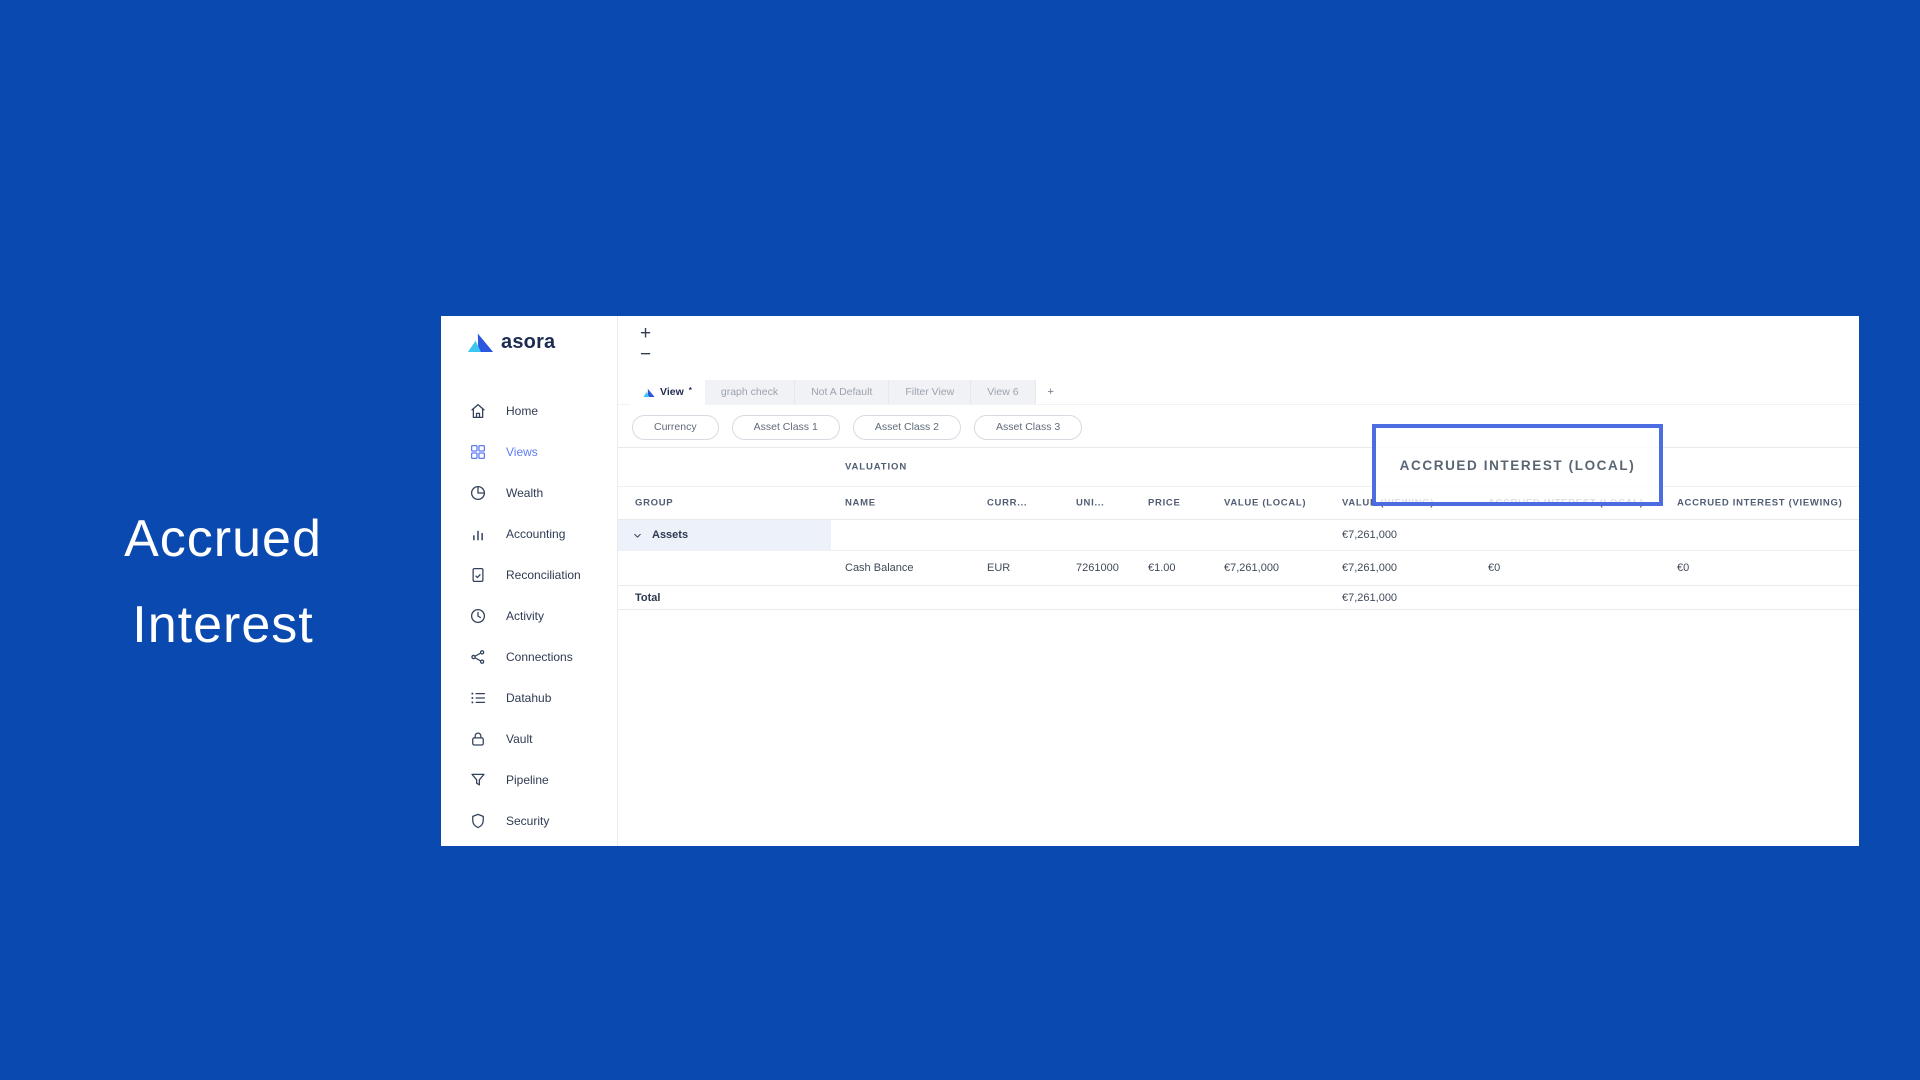 Image resolution: width=1920 pixels, height=1080 pixels. Describe the element at coordinates (478, 698) in the screenshot. I see `list-icon` at that location.